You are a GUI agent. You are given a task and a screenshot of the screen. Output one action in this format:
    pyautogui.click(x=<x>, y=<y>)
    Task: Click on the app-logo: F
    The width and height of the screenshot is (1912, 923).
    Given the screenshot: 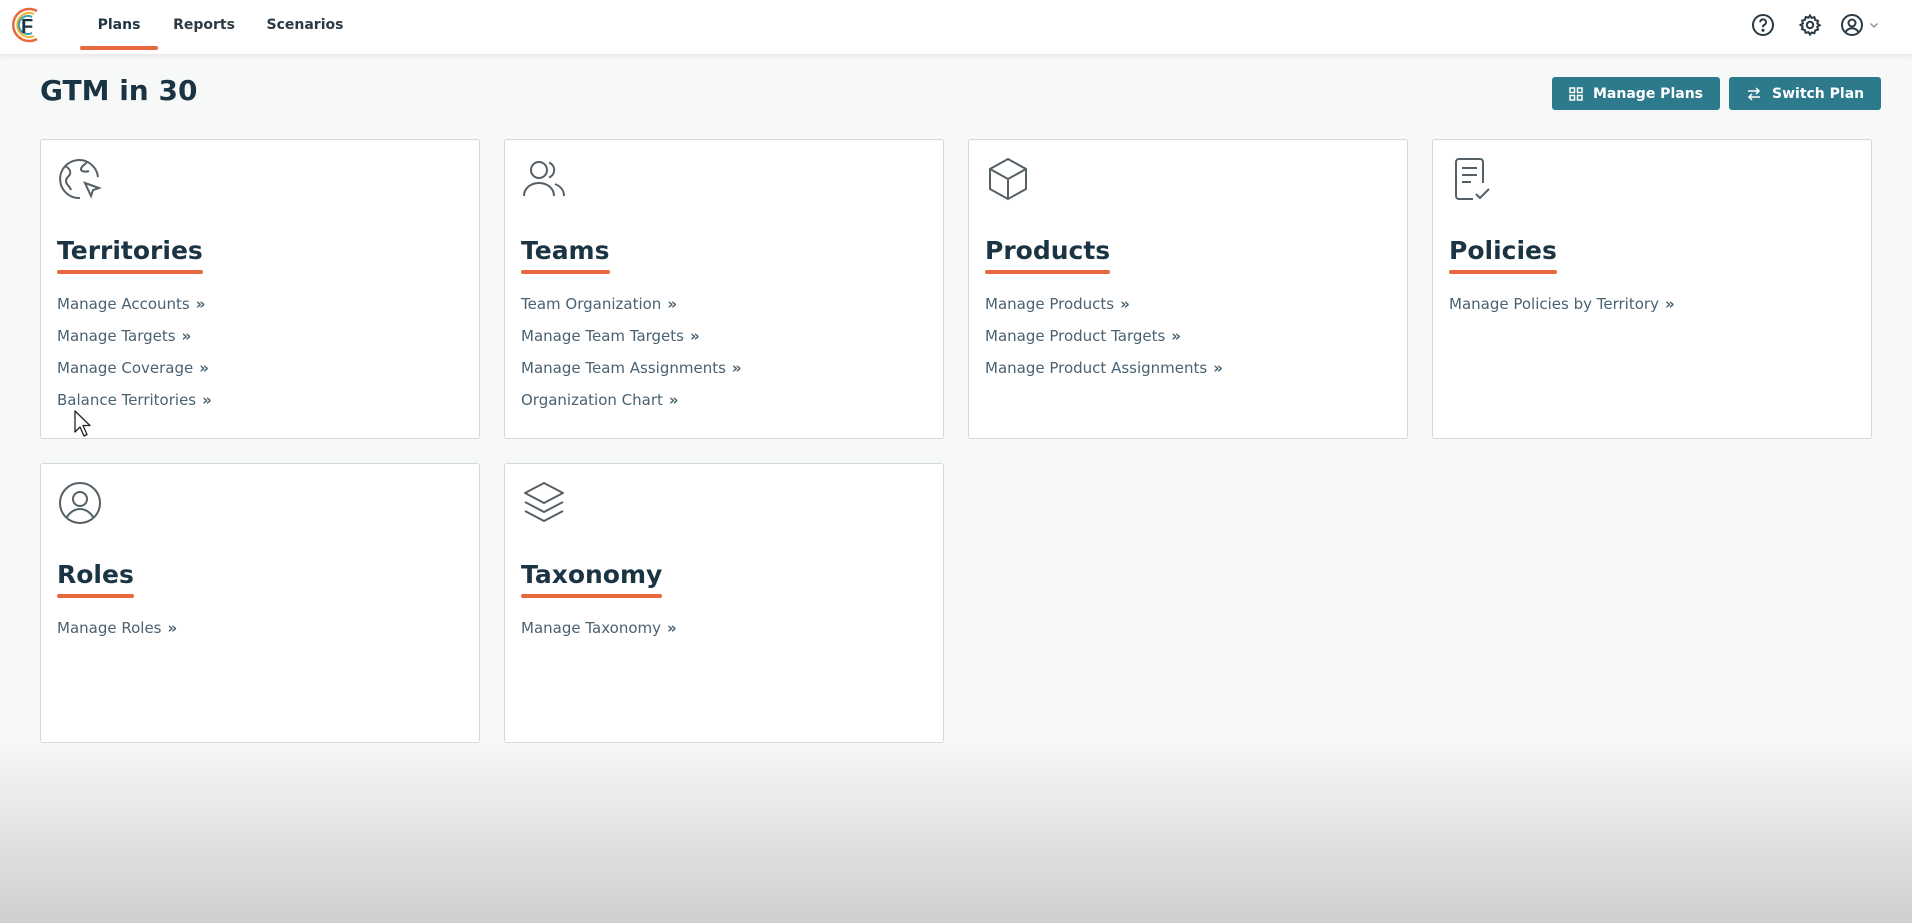 What is the action you would take?
    pyautogui.click(x=26, y=25)
    